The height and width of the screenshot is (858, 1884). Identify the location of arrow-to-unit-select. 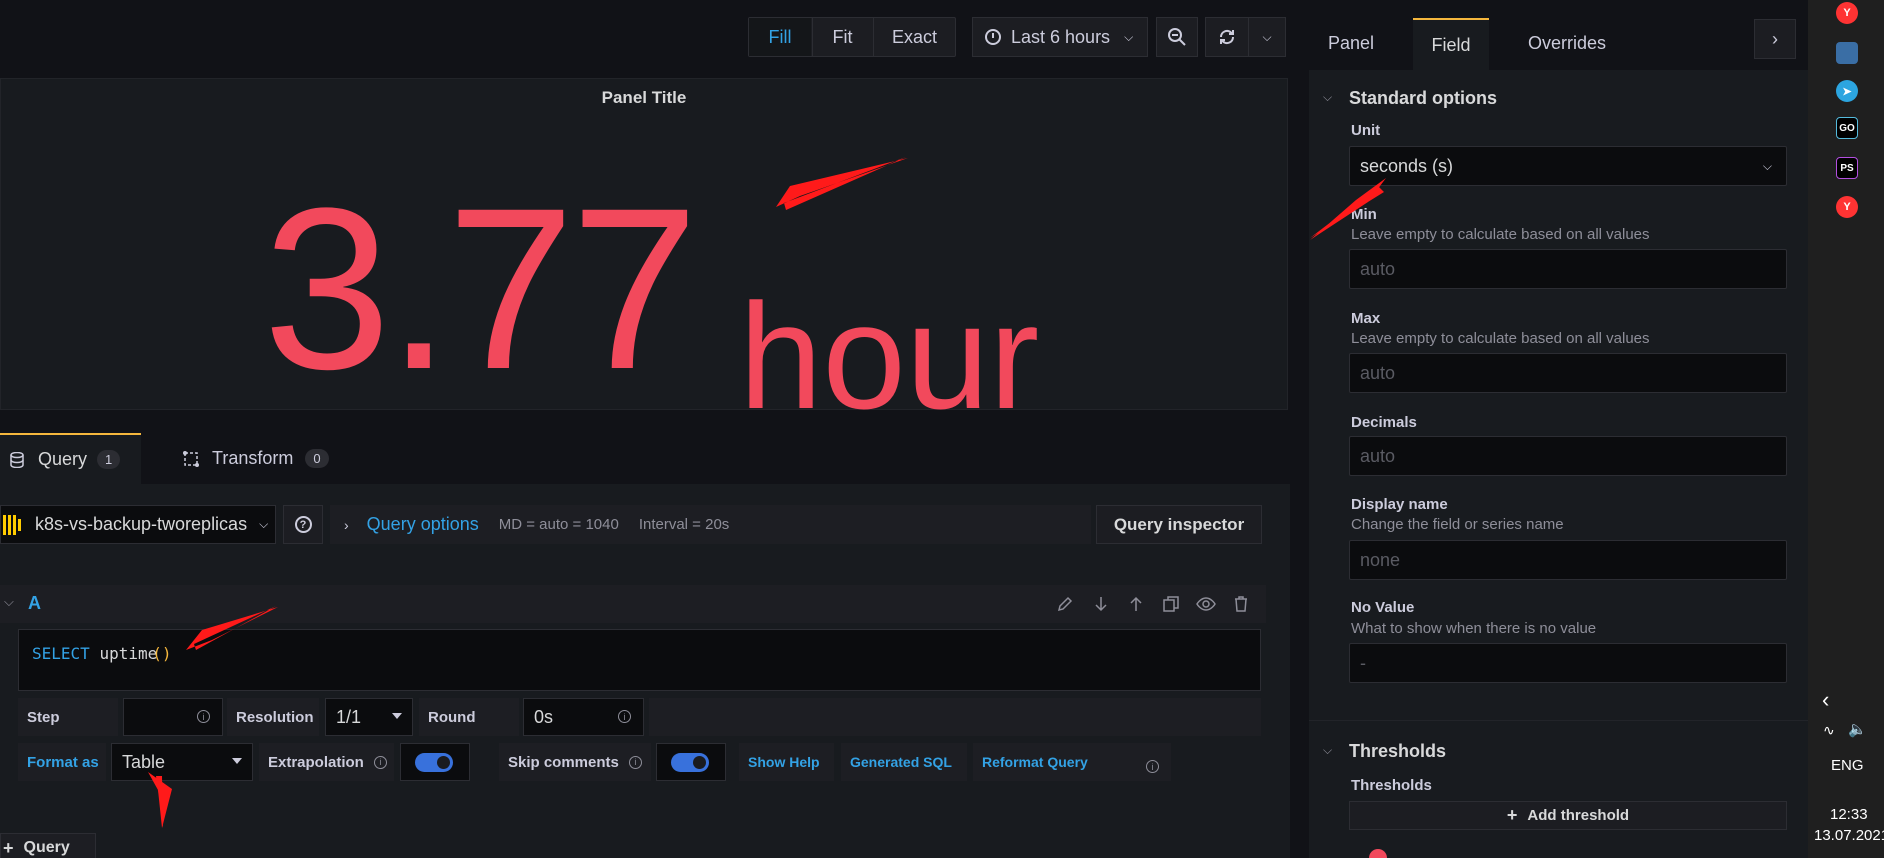
(1348, 209).